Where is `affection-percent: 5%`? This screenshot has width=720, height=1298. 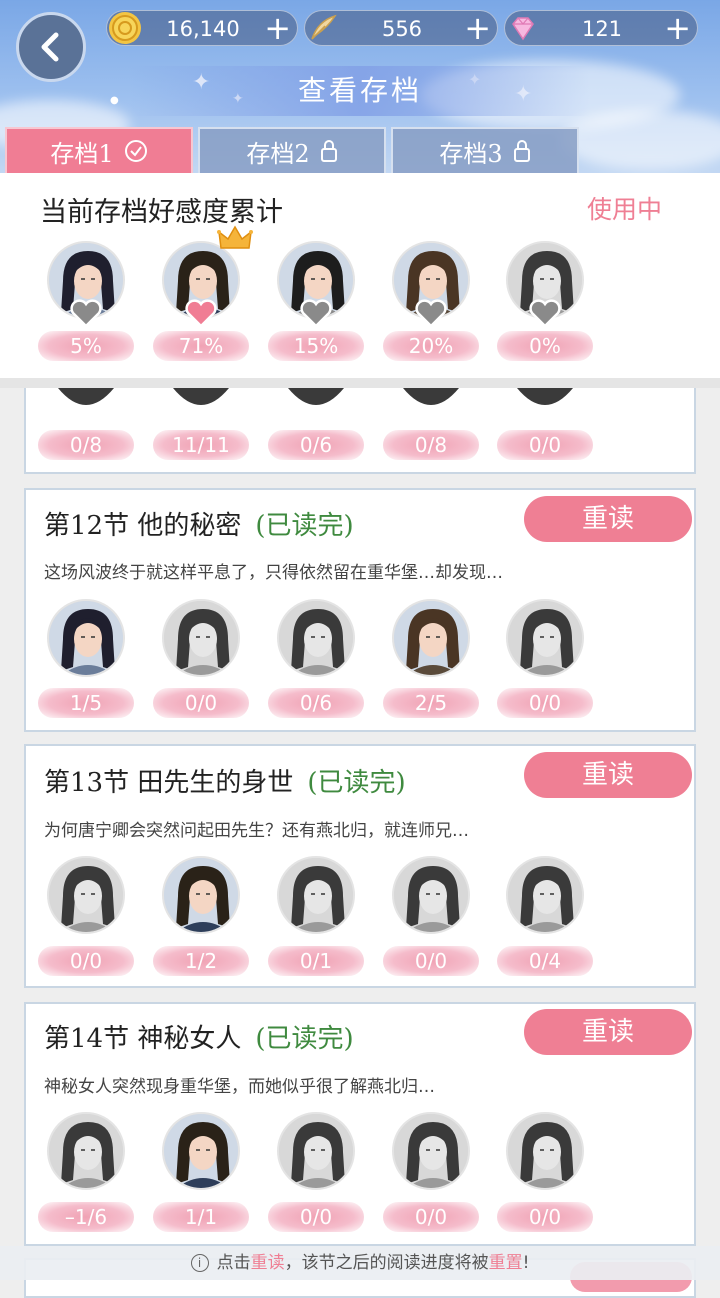 affection-percent: 5% is located at coordinates (86, 346).